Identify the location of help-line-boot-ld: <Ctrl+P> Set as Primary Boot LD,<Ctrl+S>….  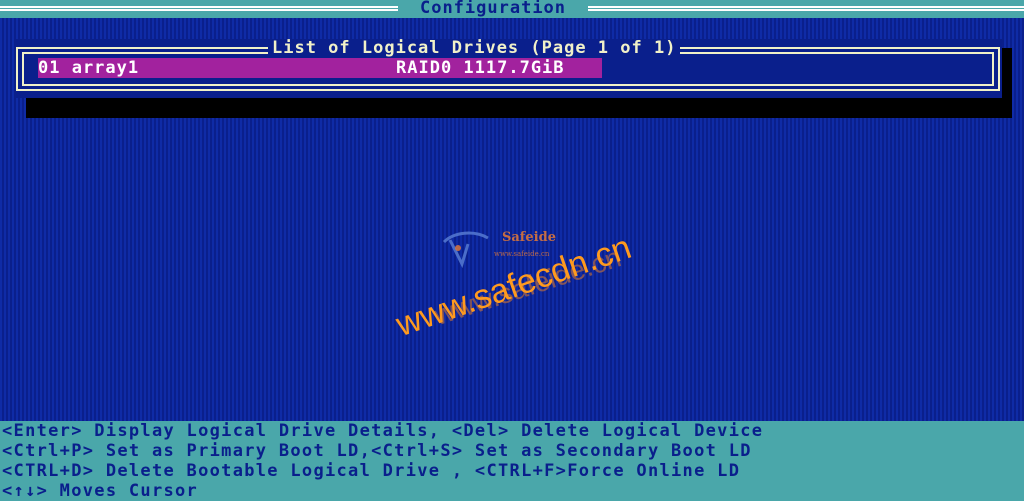
(377, 451).